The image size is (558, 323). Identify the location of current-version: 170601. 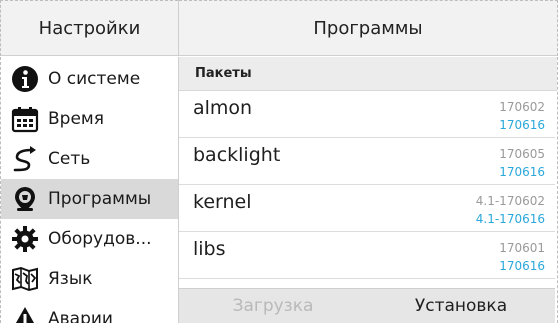
(522, 248).